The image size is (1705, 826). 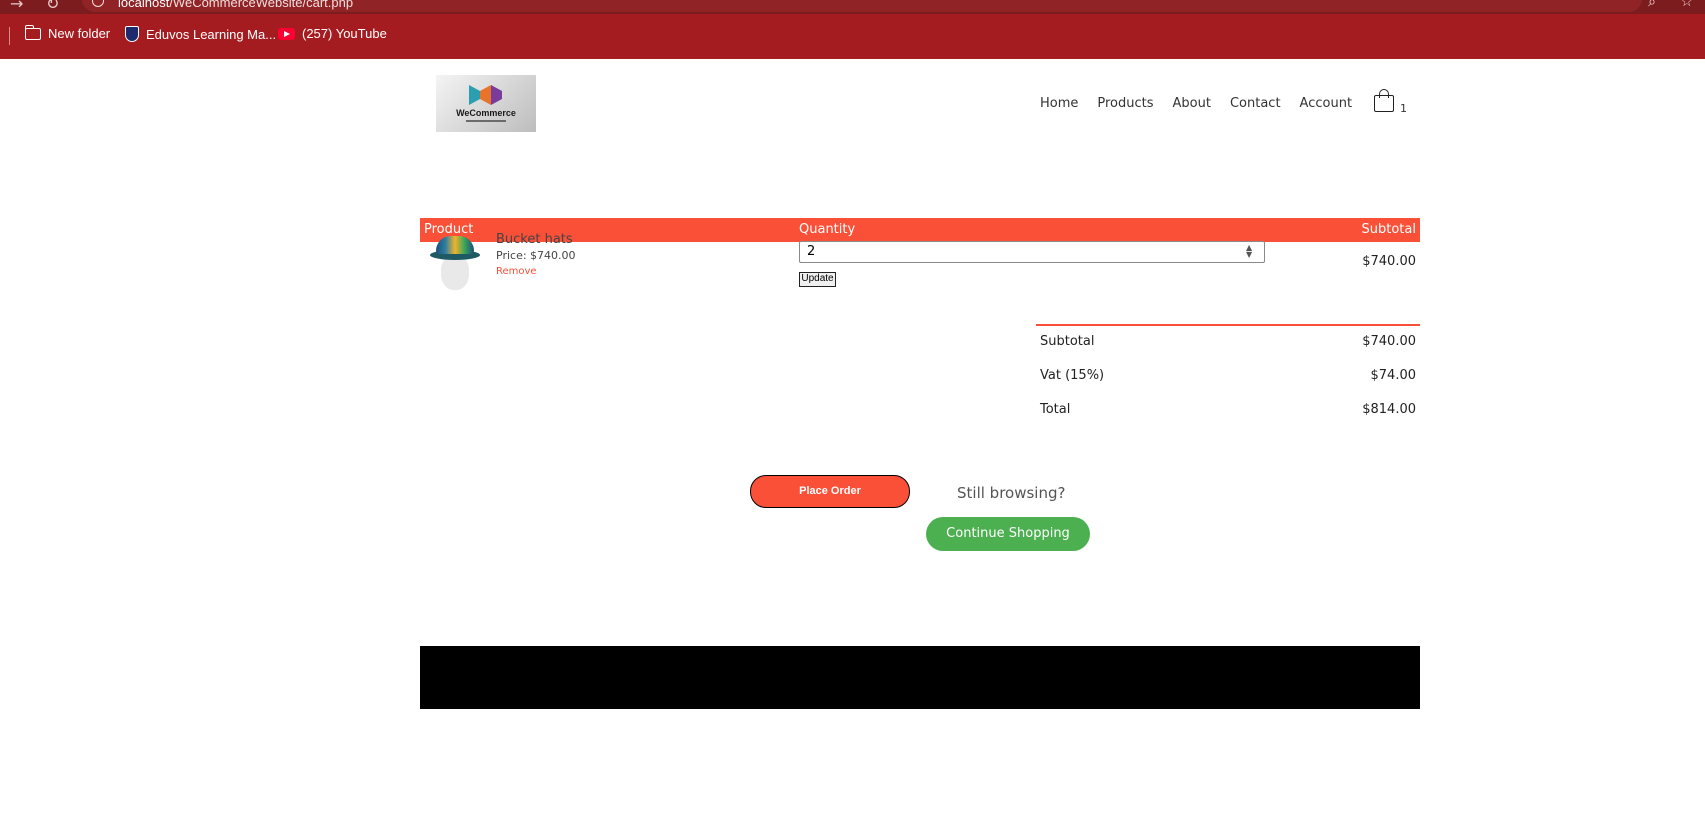 I want to click on product-name: Bucket hats, so click(x=534, y=239).